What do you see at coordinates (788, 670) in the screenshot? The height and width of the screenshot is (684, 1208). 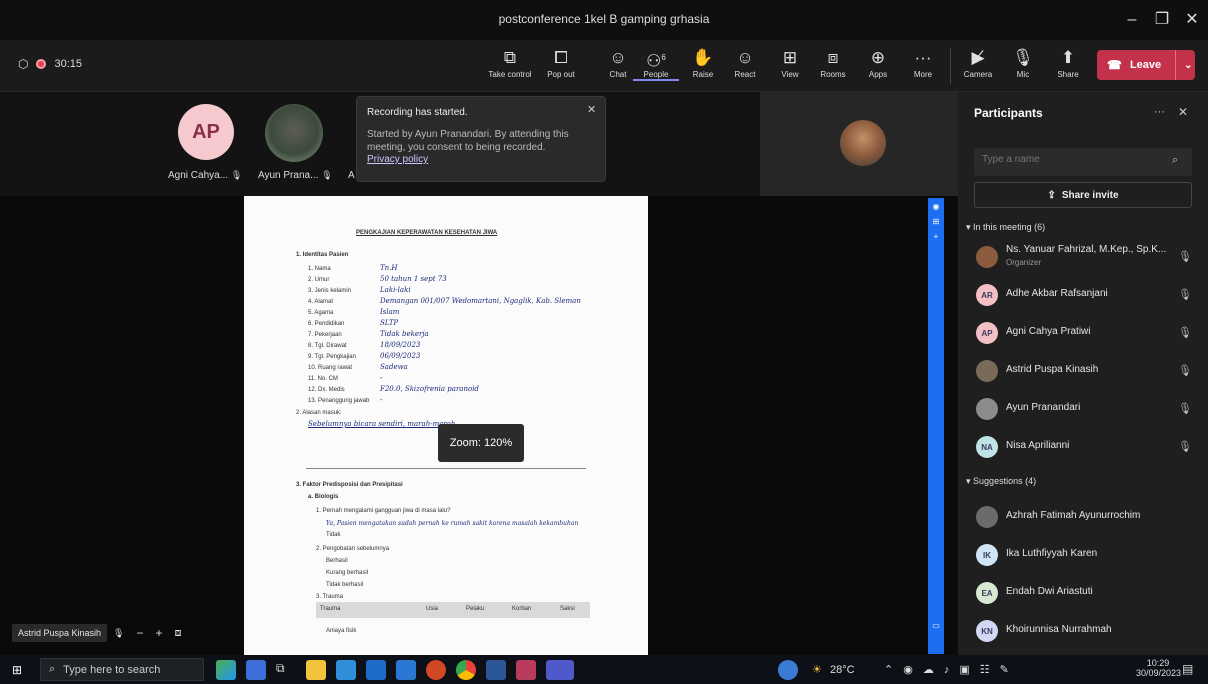 I see `help-icon` at bounding box center [788, 670].